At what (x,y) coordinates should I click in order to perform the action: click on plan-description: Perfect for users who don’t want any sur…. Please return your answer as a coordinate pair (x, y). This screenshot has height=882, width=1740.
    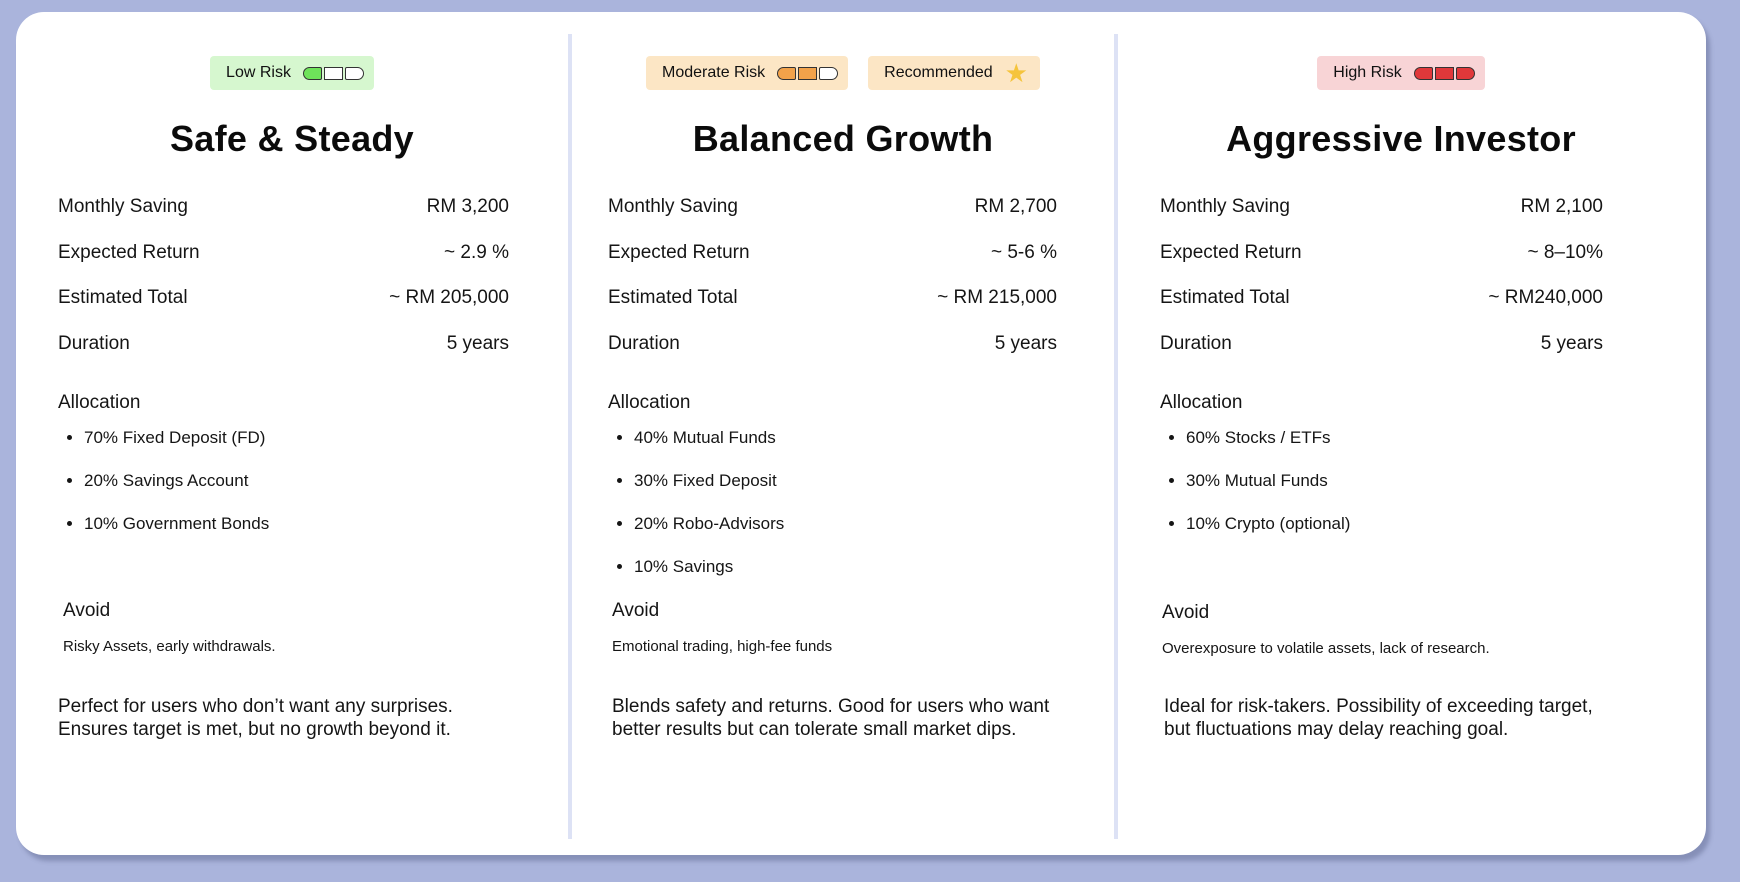
    Looking at the image, I should click on (255, 718).